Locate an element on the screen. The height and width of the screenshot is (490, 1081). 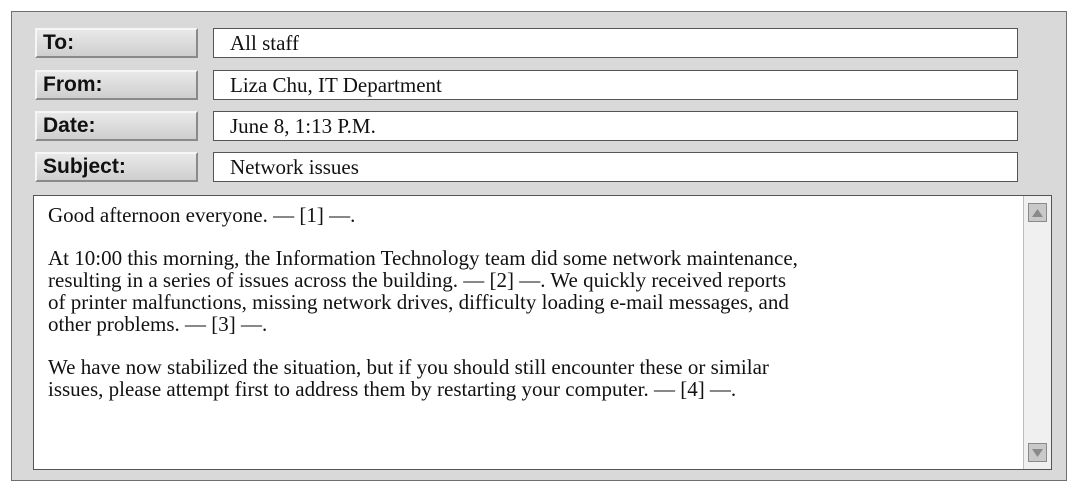
to-row: To: All staff is located at coordinates (540, 44).